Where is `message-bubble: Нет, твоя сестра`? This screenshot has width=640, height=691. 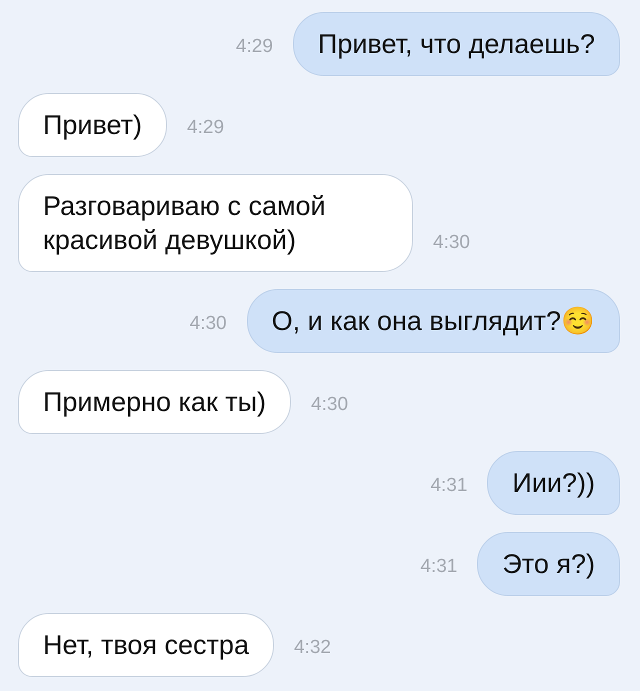
message-bubble: Нет, твоя сестра is located at coordinates (146, 645).